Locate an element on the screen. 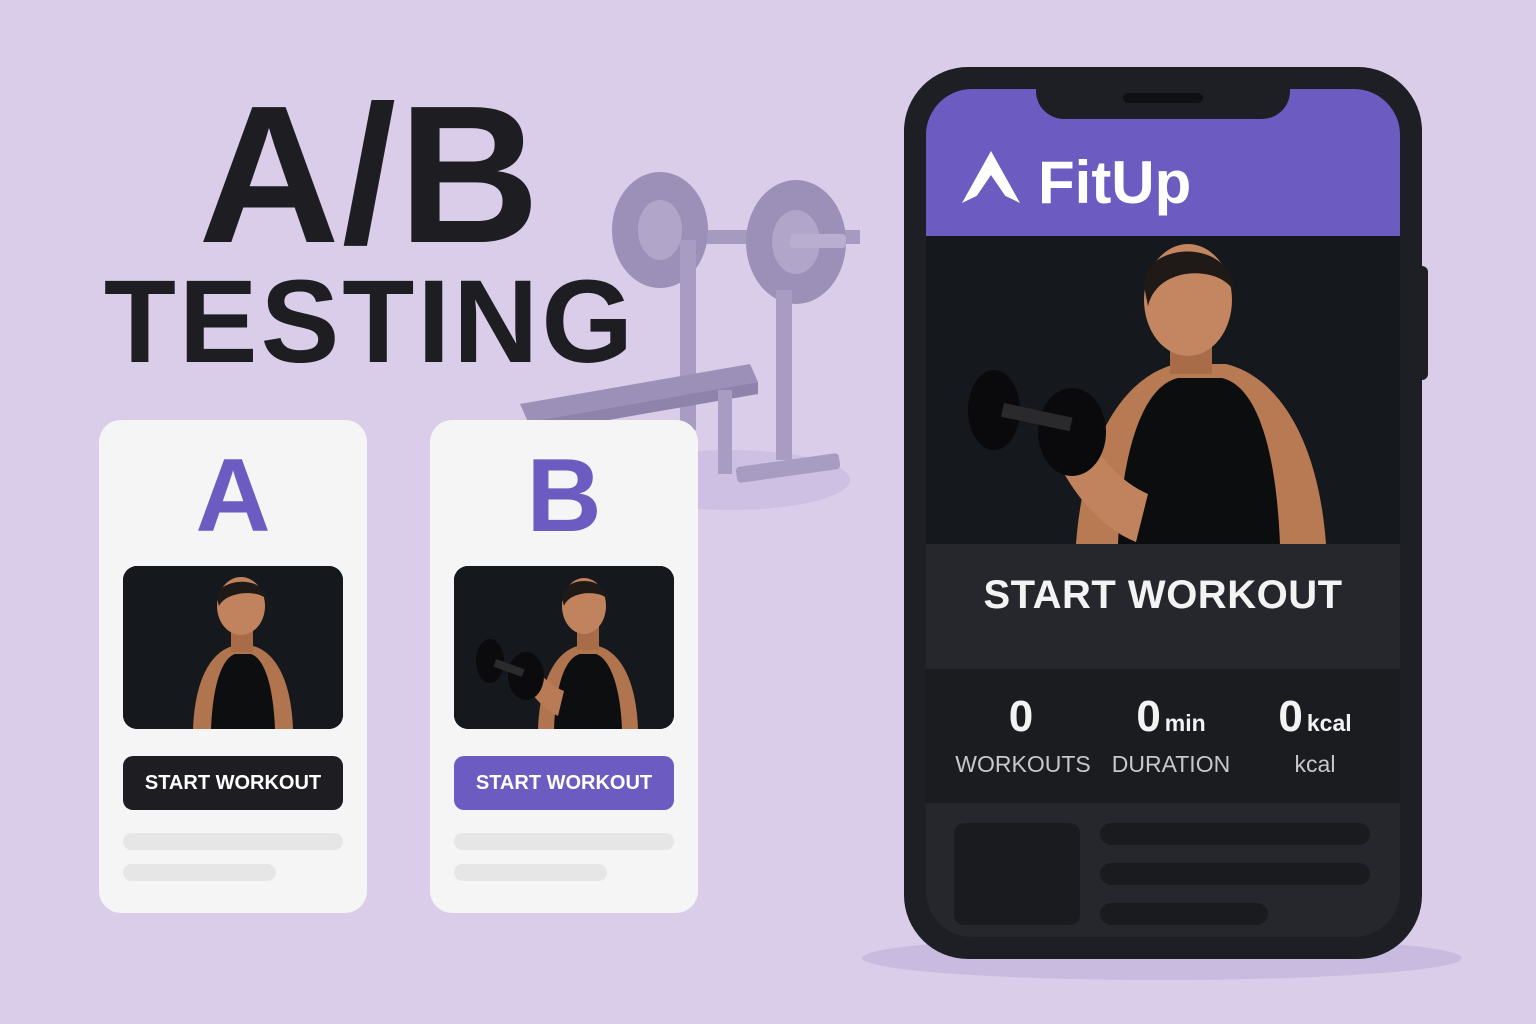 The height and width of the screenshot is (1024, 1536). stats-panel: 0 WORKOUTS 0 min DURATION 0 kcal kcal is located at coordinates (1163, 736).